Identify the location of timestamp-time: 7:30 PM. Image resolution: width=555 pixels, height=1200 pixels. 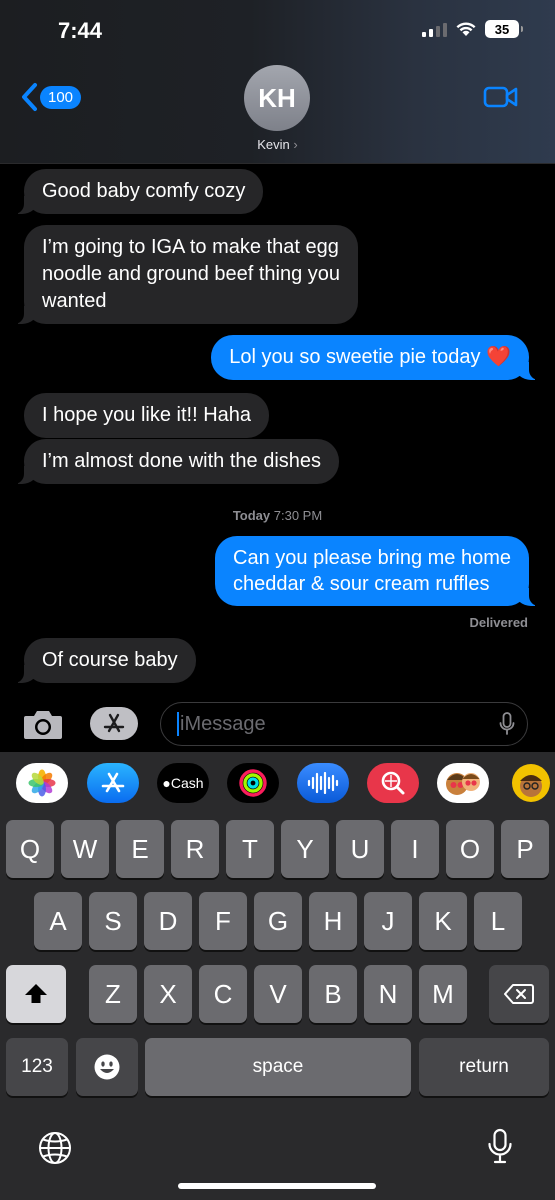
(298, 515).